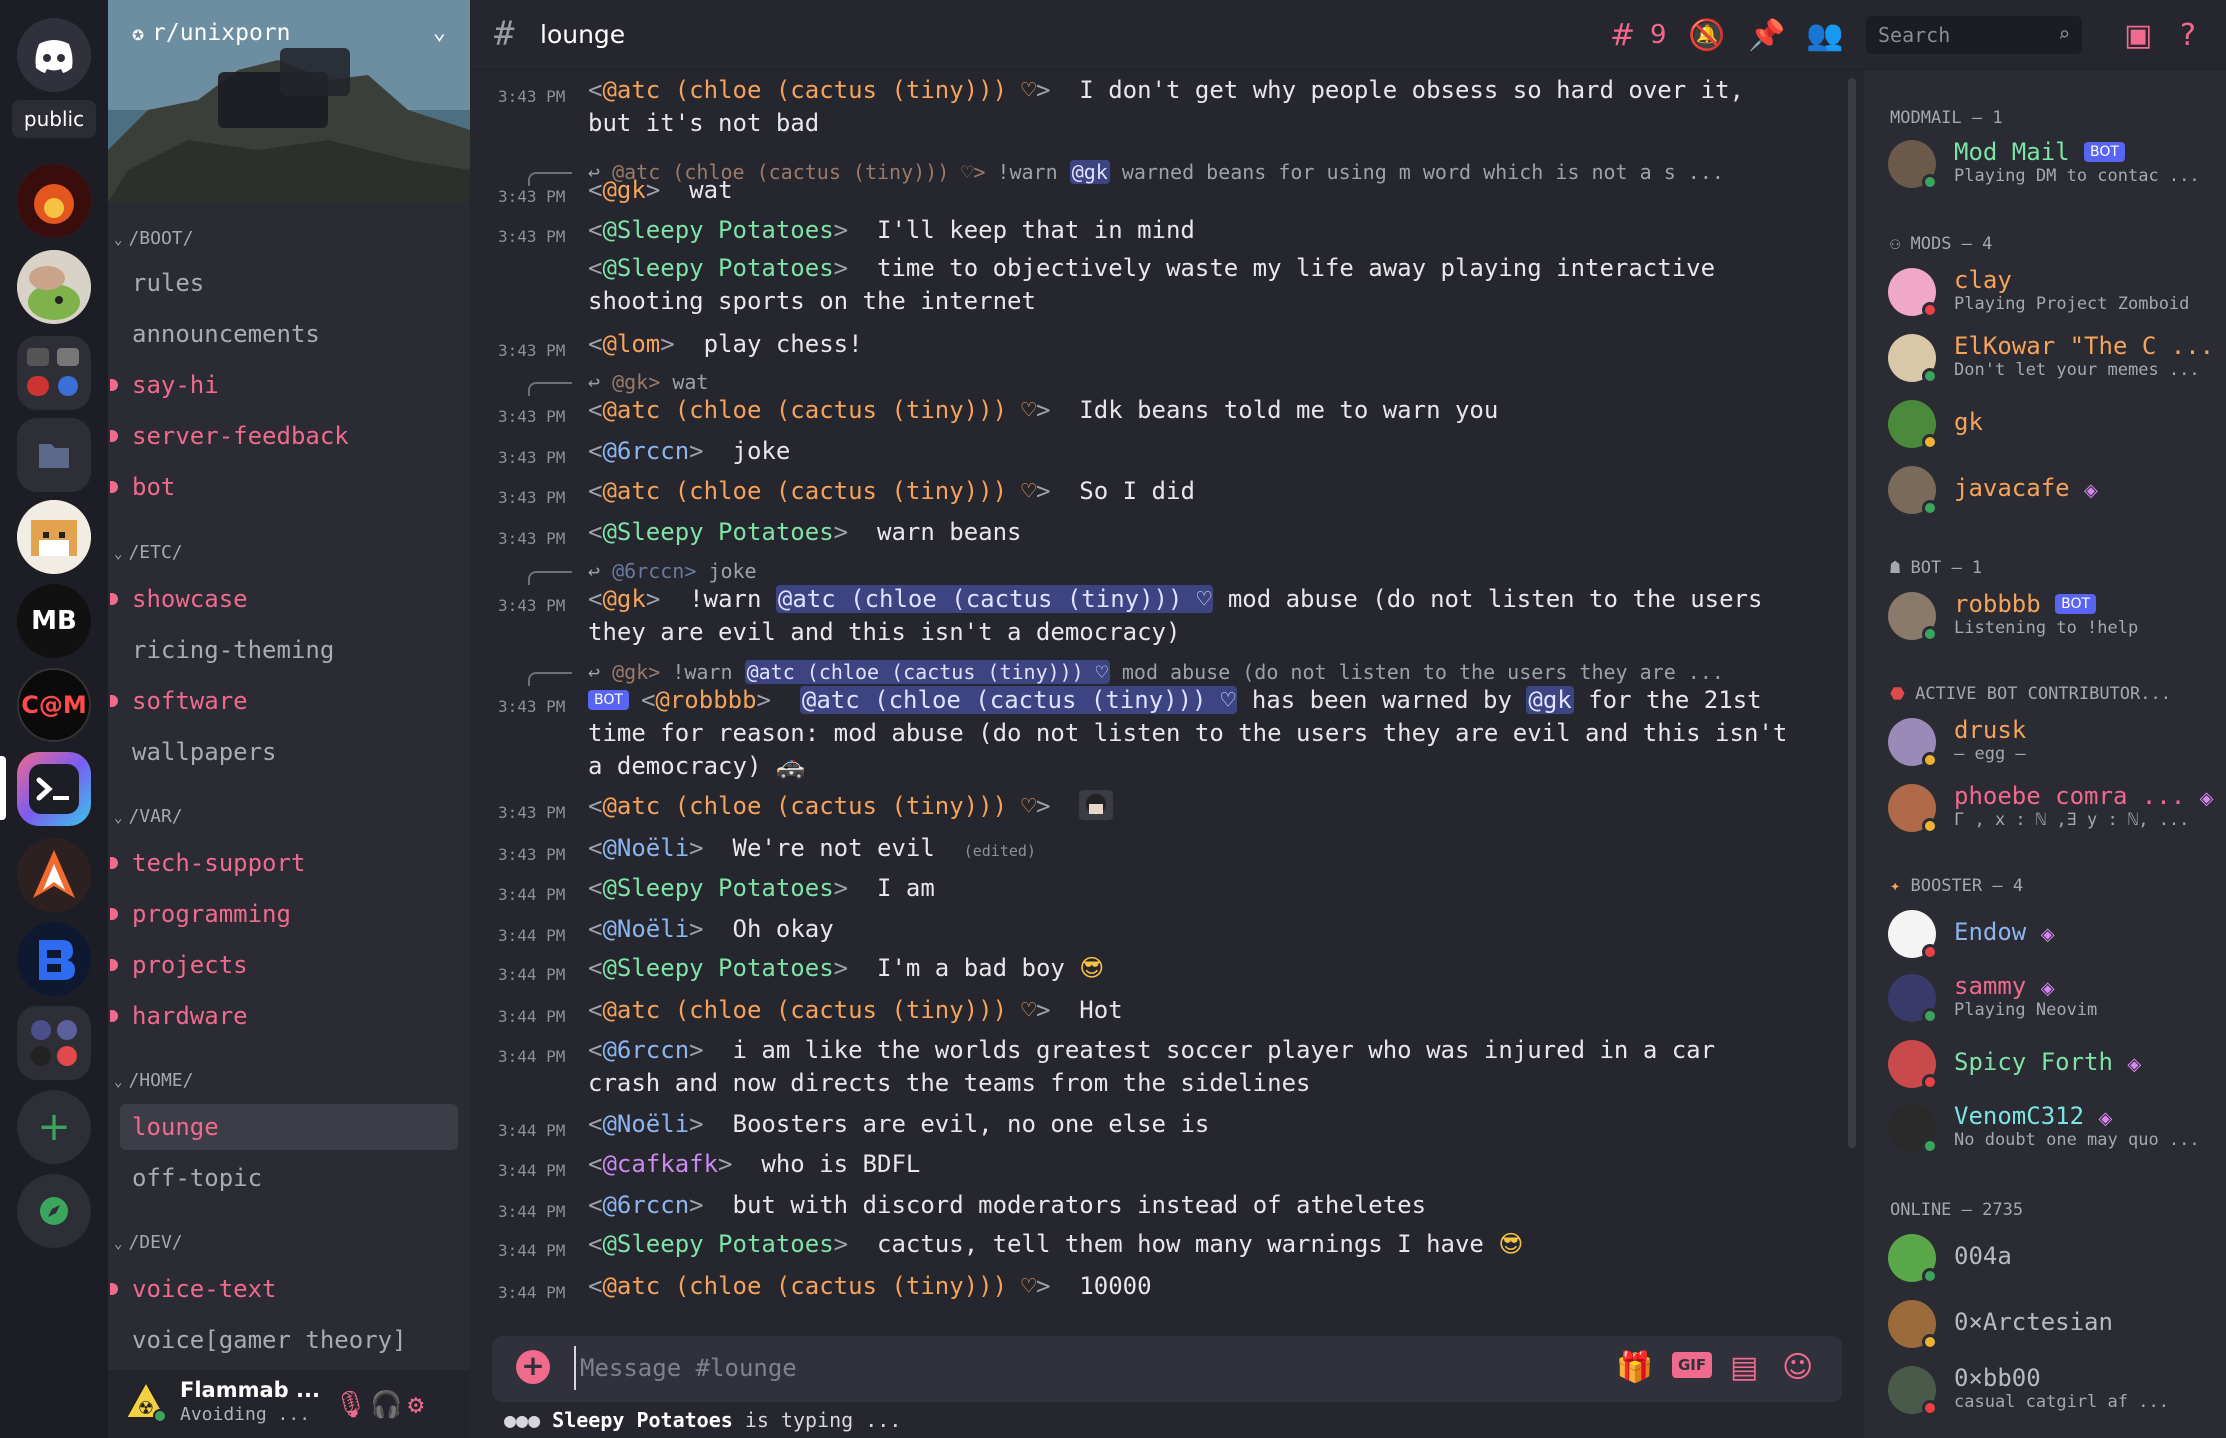 This screenshot has width=2226, height=1438. What do you see at coordinates (1852, 613) in the screenshot?
I see `scrollbar` at bounding box center [1852, 613].